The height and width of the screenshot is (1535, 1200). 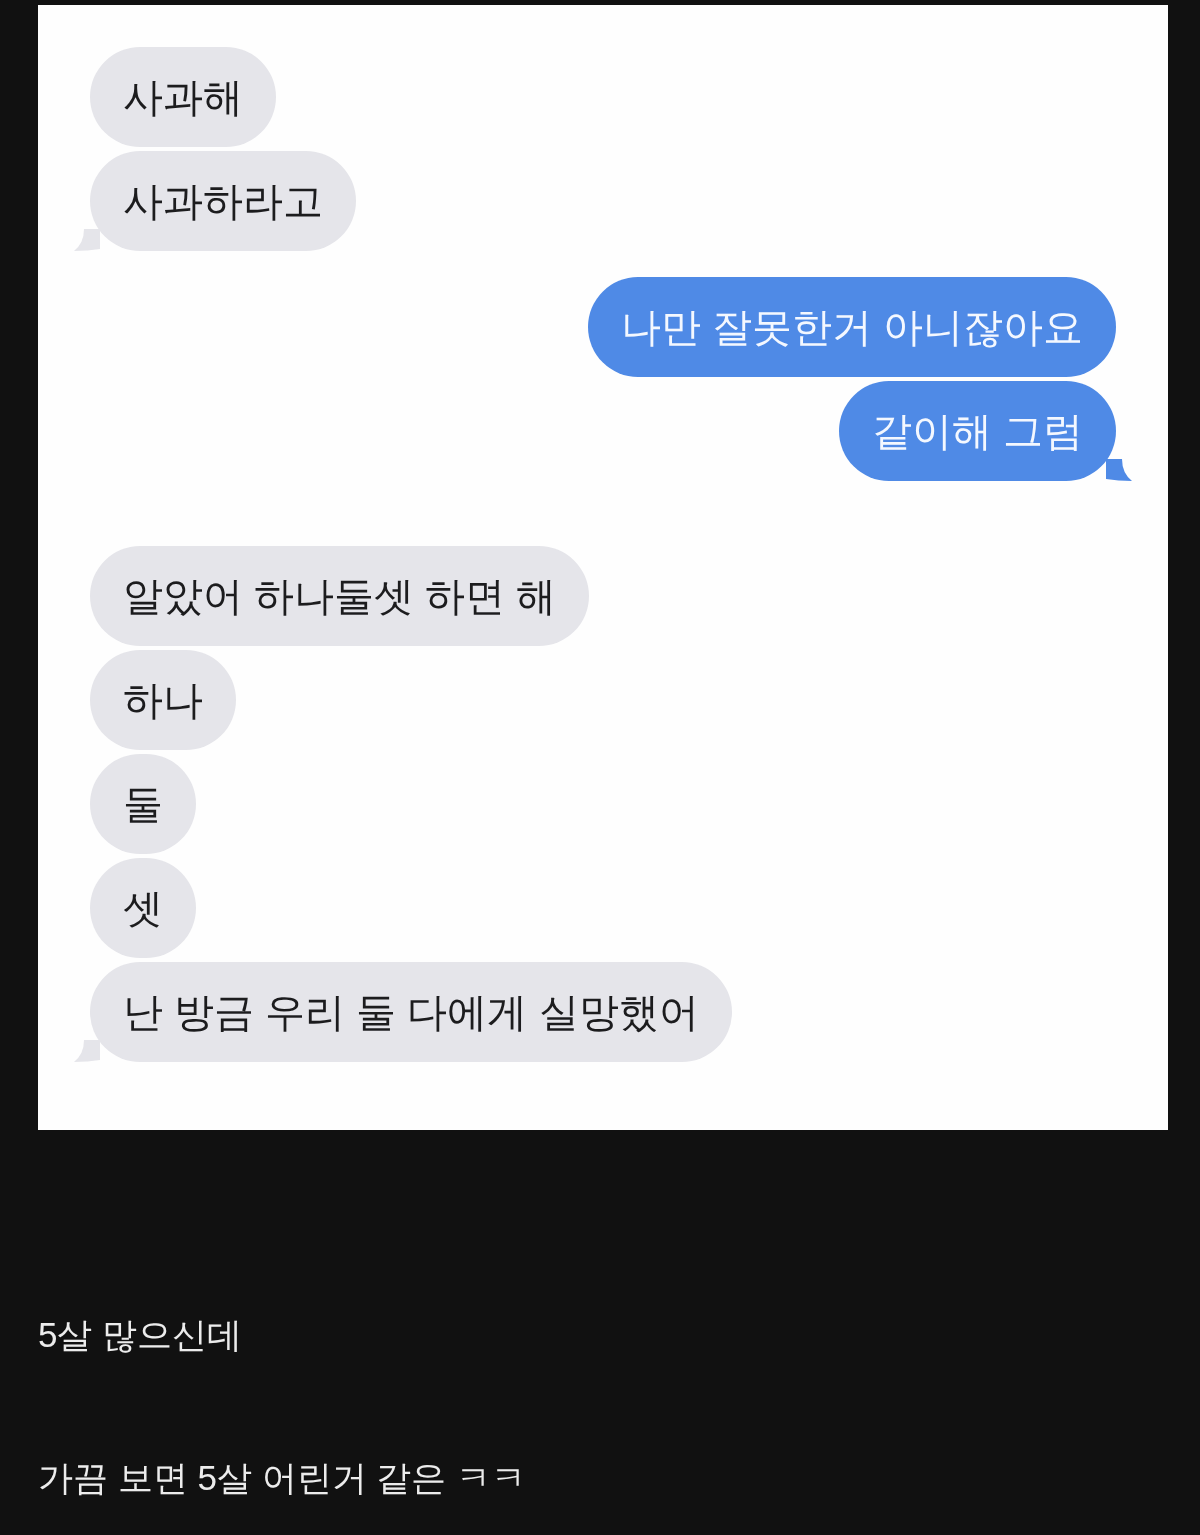 I want to click on message-bubble: 나만 잘못한거 아니잖아요, so click(x=851, y=327).